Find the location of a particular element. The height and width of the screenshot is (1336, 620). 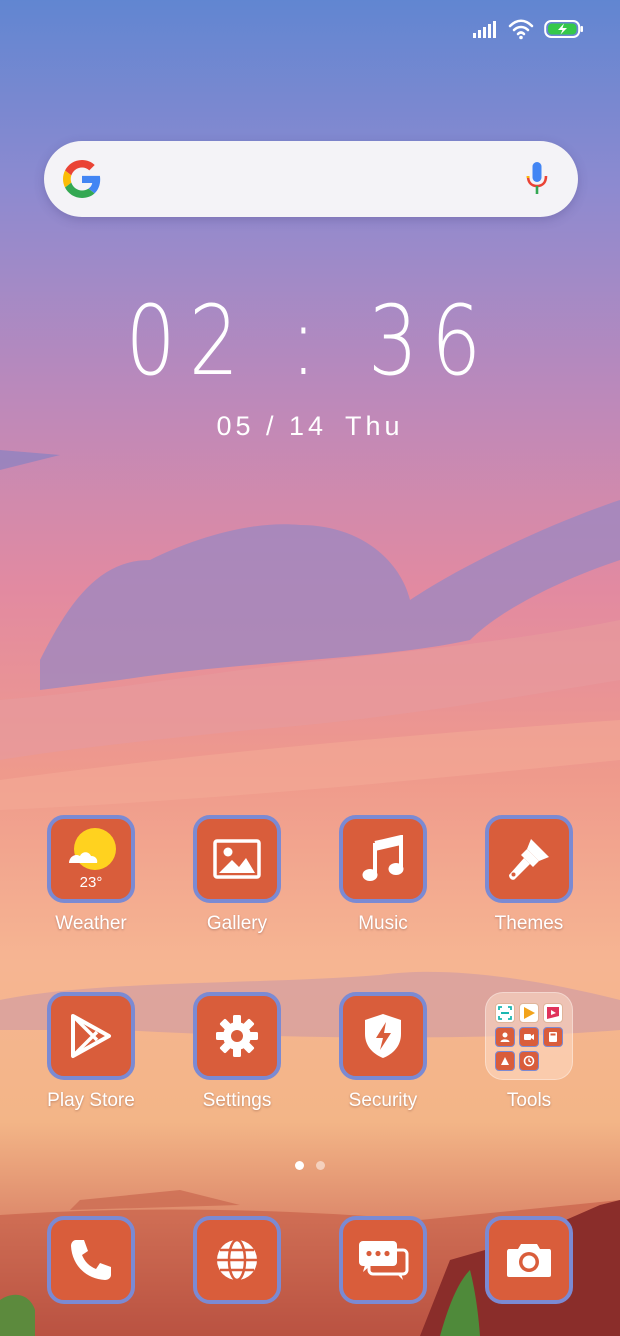

play-store-icon is located at coordinates (91, 1036).